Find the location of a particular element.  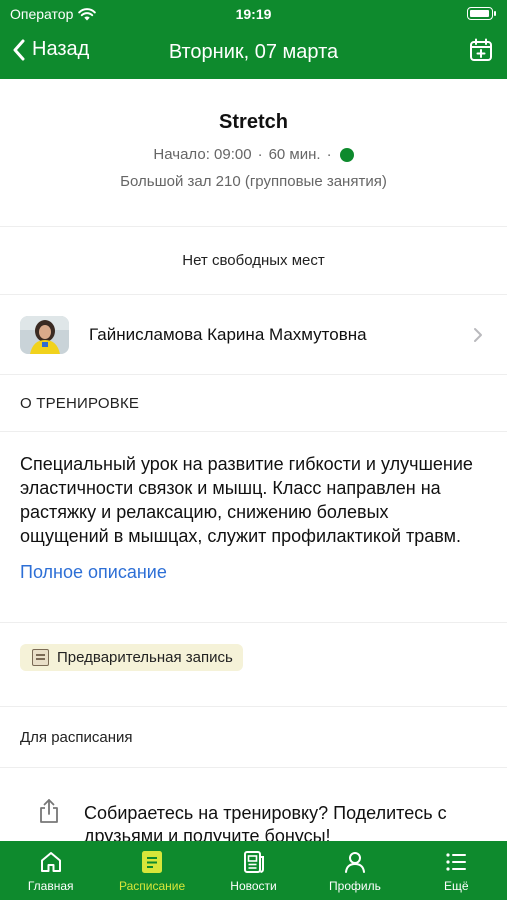

tab-news: Новости is located at coordinates (253, 870).